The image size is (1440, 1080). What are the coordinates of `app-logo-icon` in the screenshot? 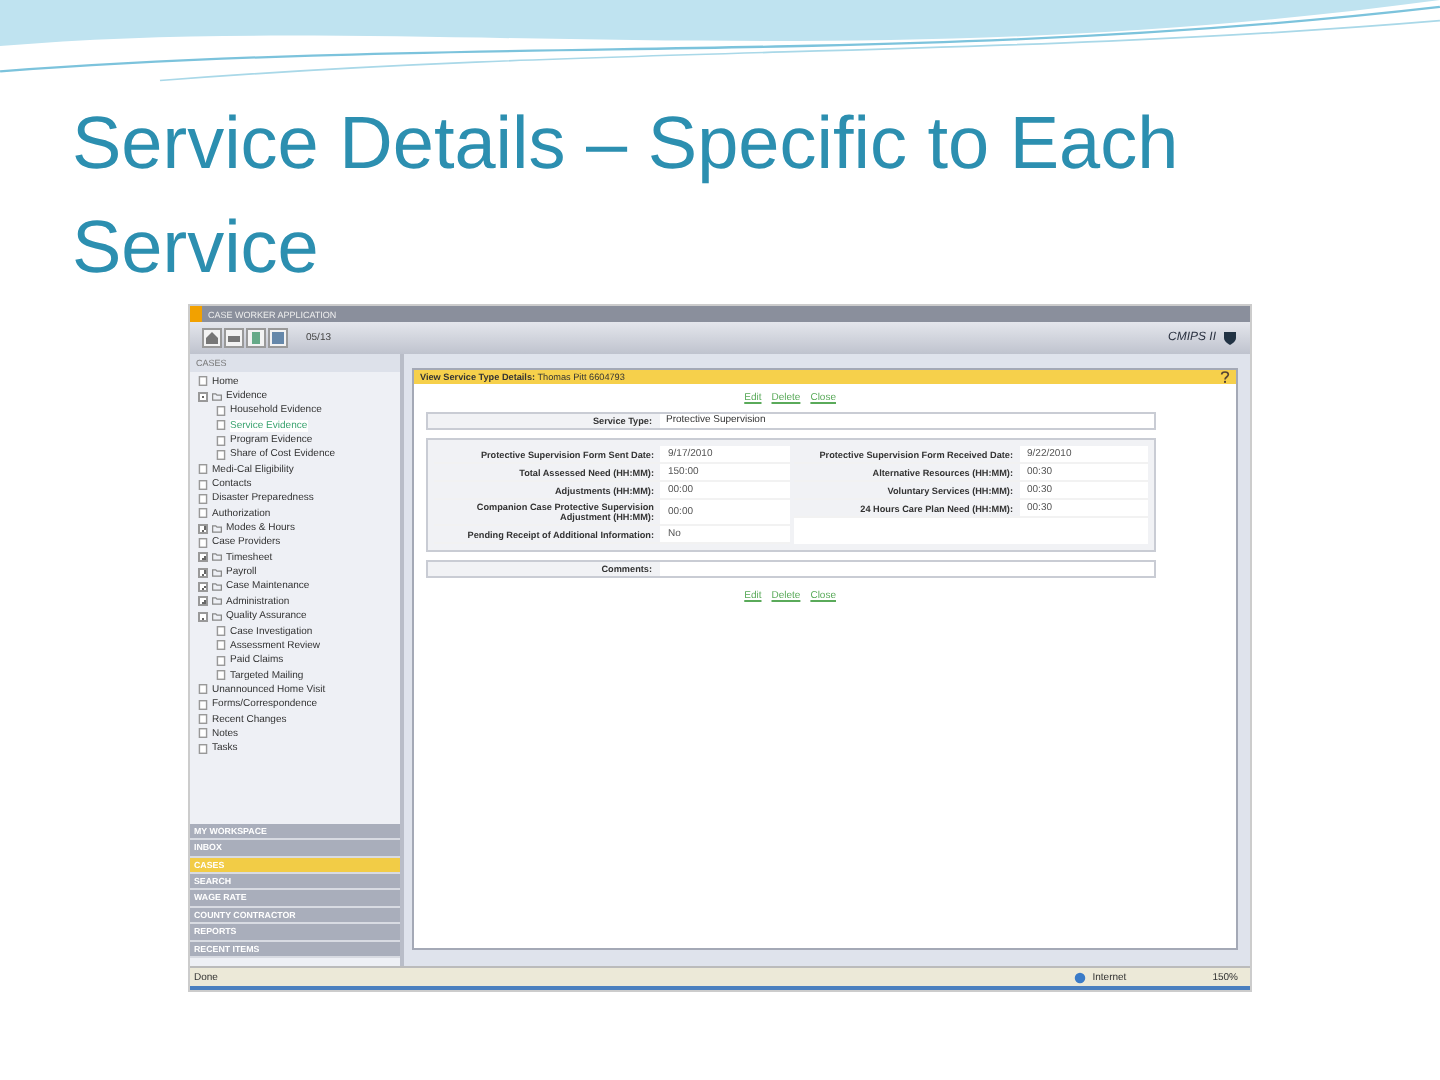 It's located at (196, 314).